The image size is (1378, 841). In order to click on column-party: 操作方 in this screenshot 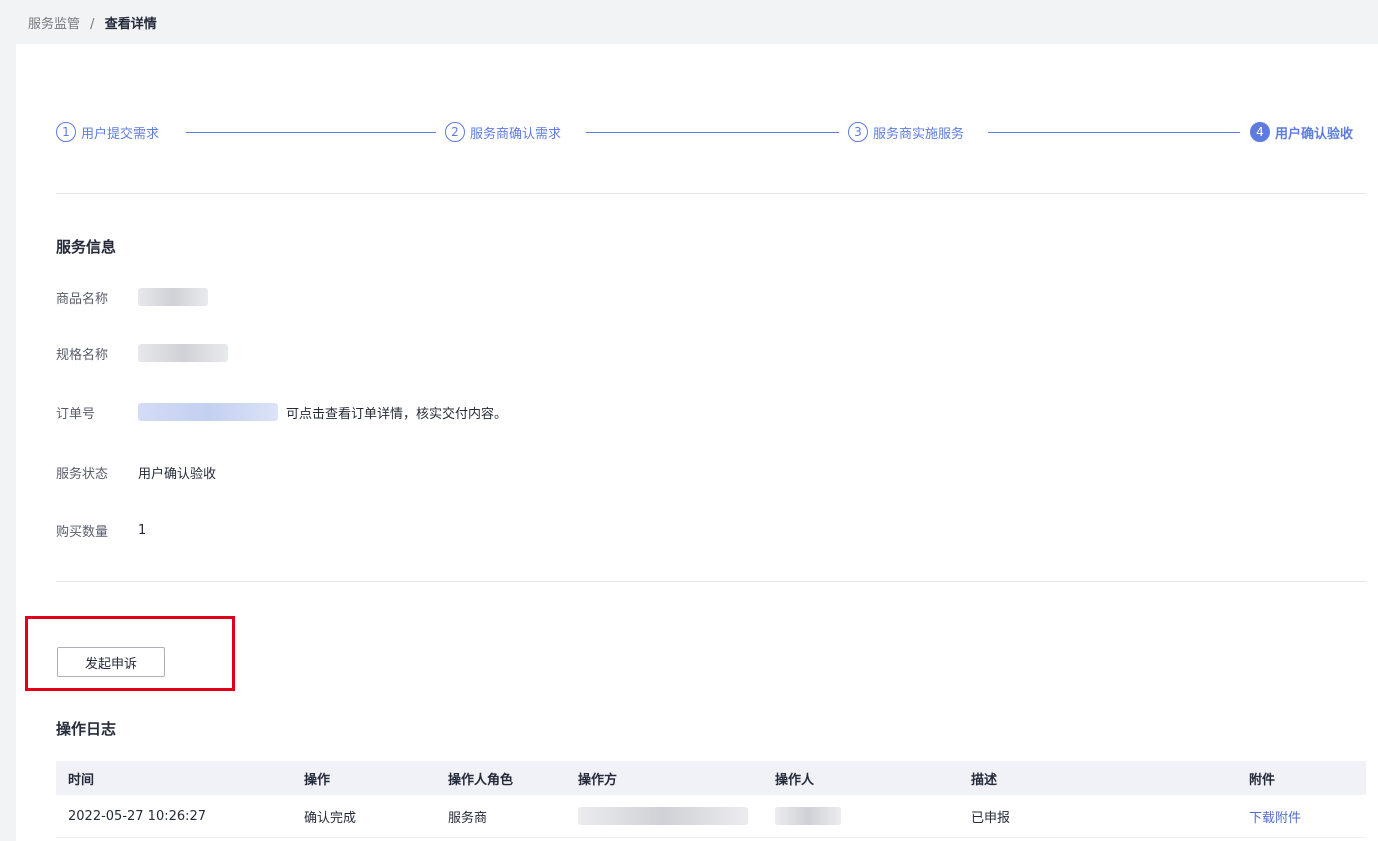, I will do `click(664, 778)`.